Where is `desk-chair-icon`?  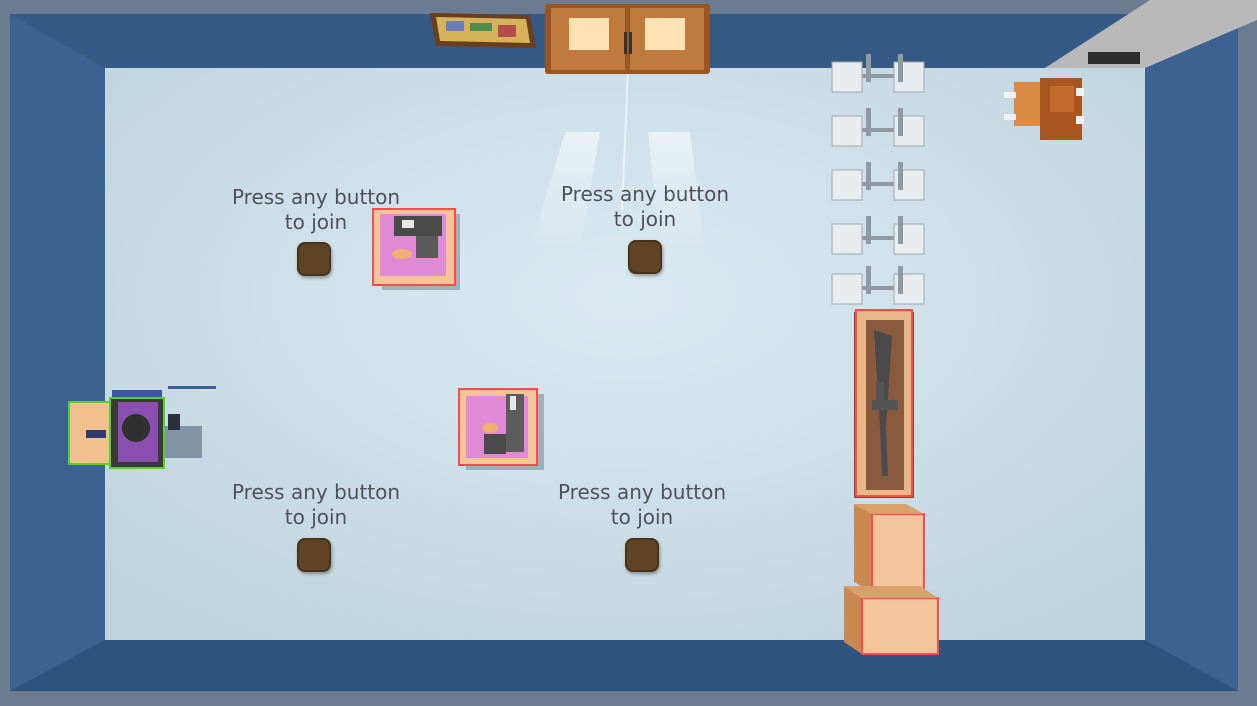
desk-chair-icon is located at coordinates (1044, 109).